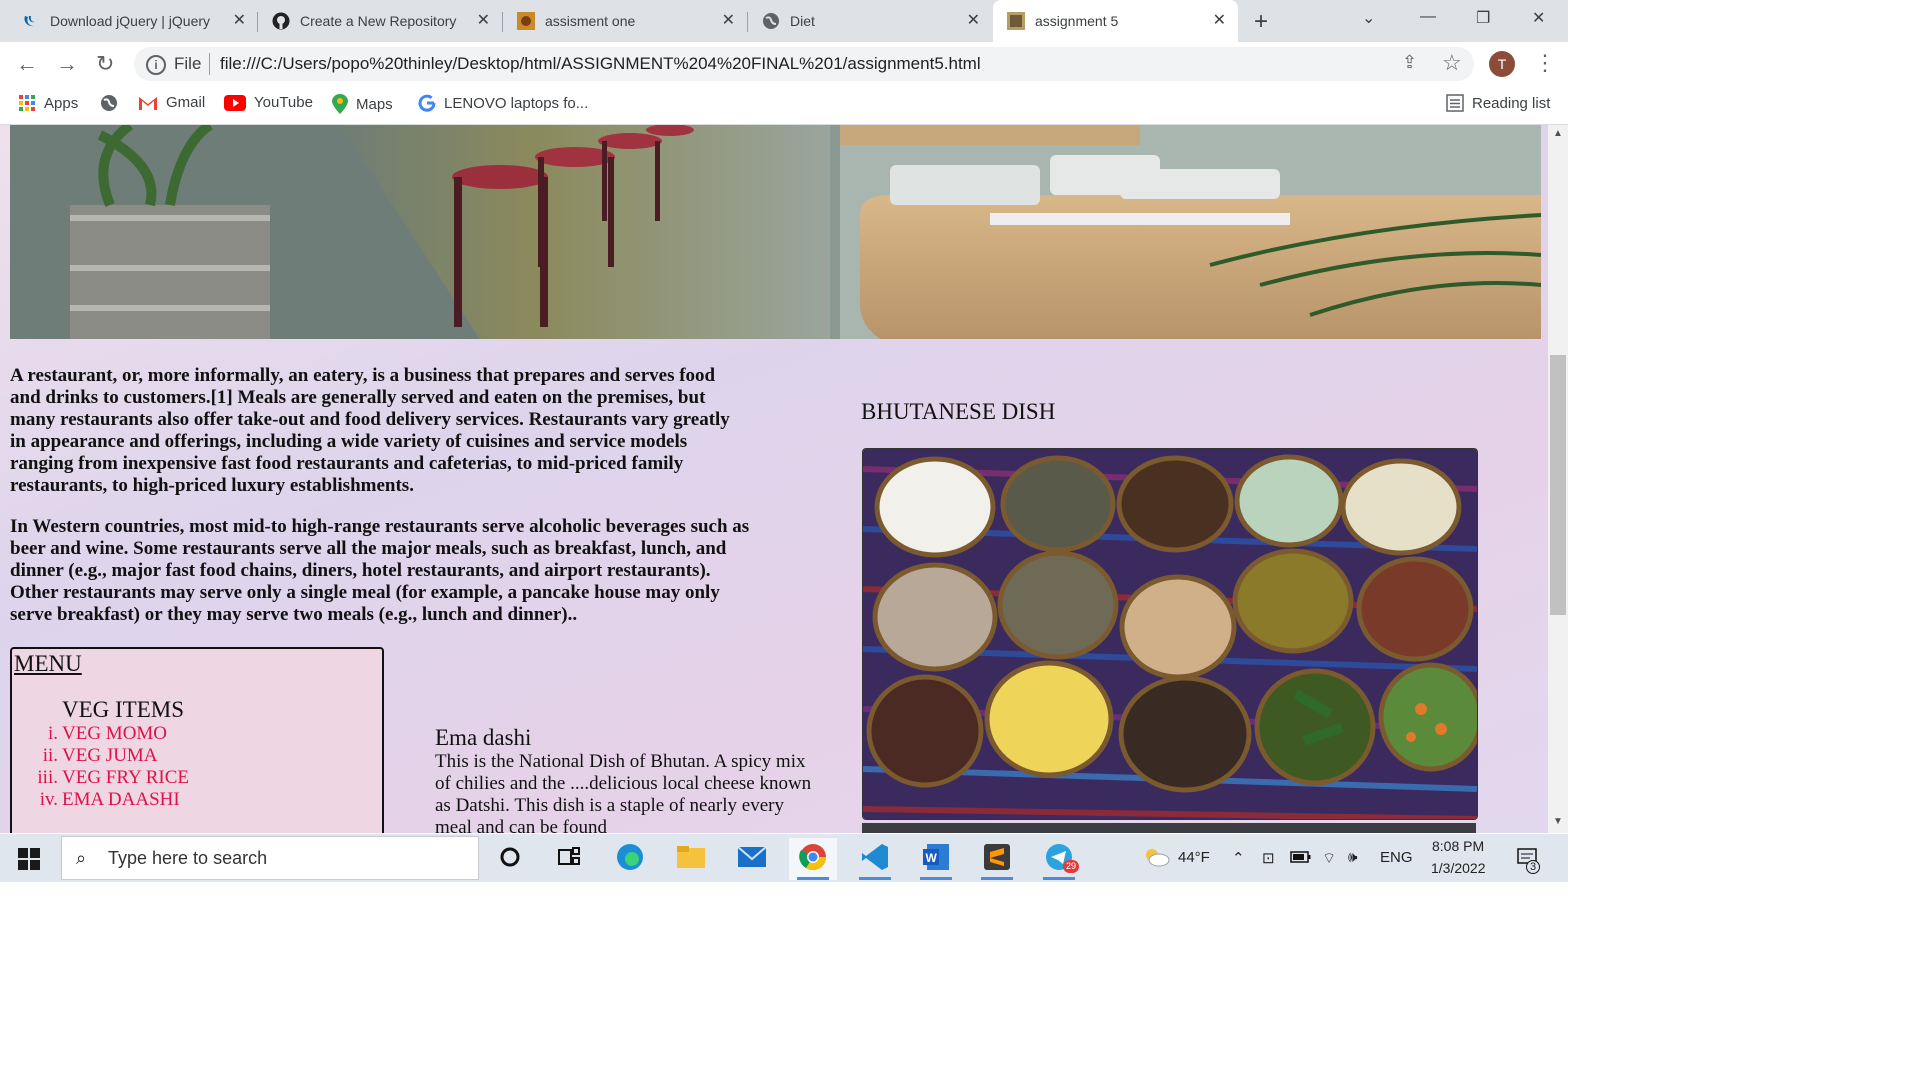 The height and width of the screenshot is (1080, 1920). I want to click on volume-icon: 🕪, so click(1352, 857).